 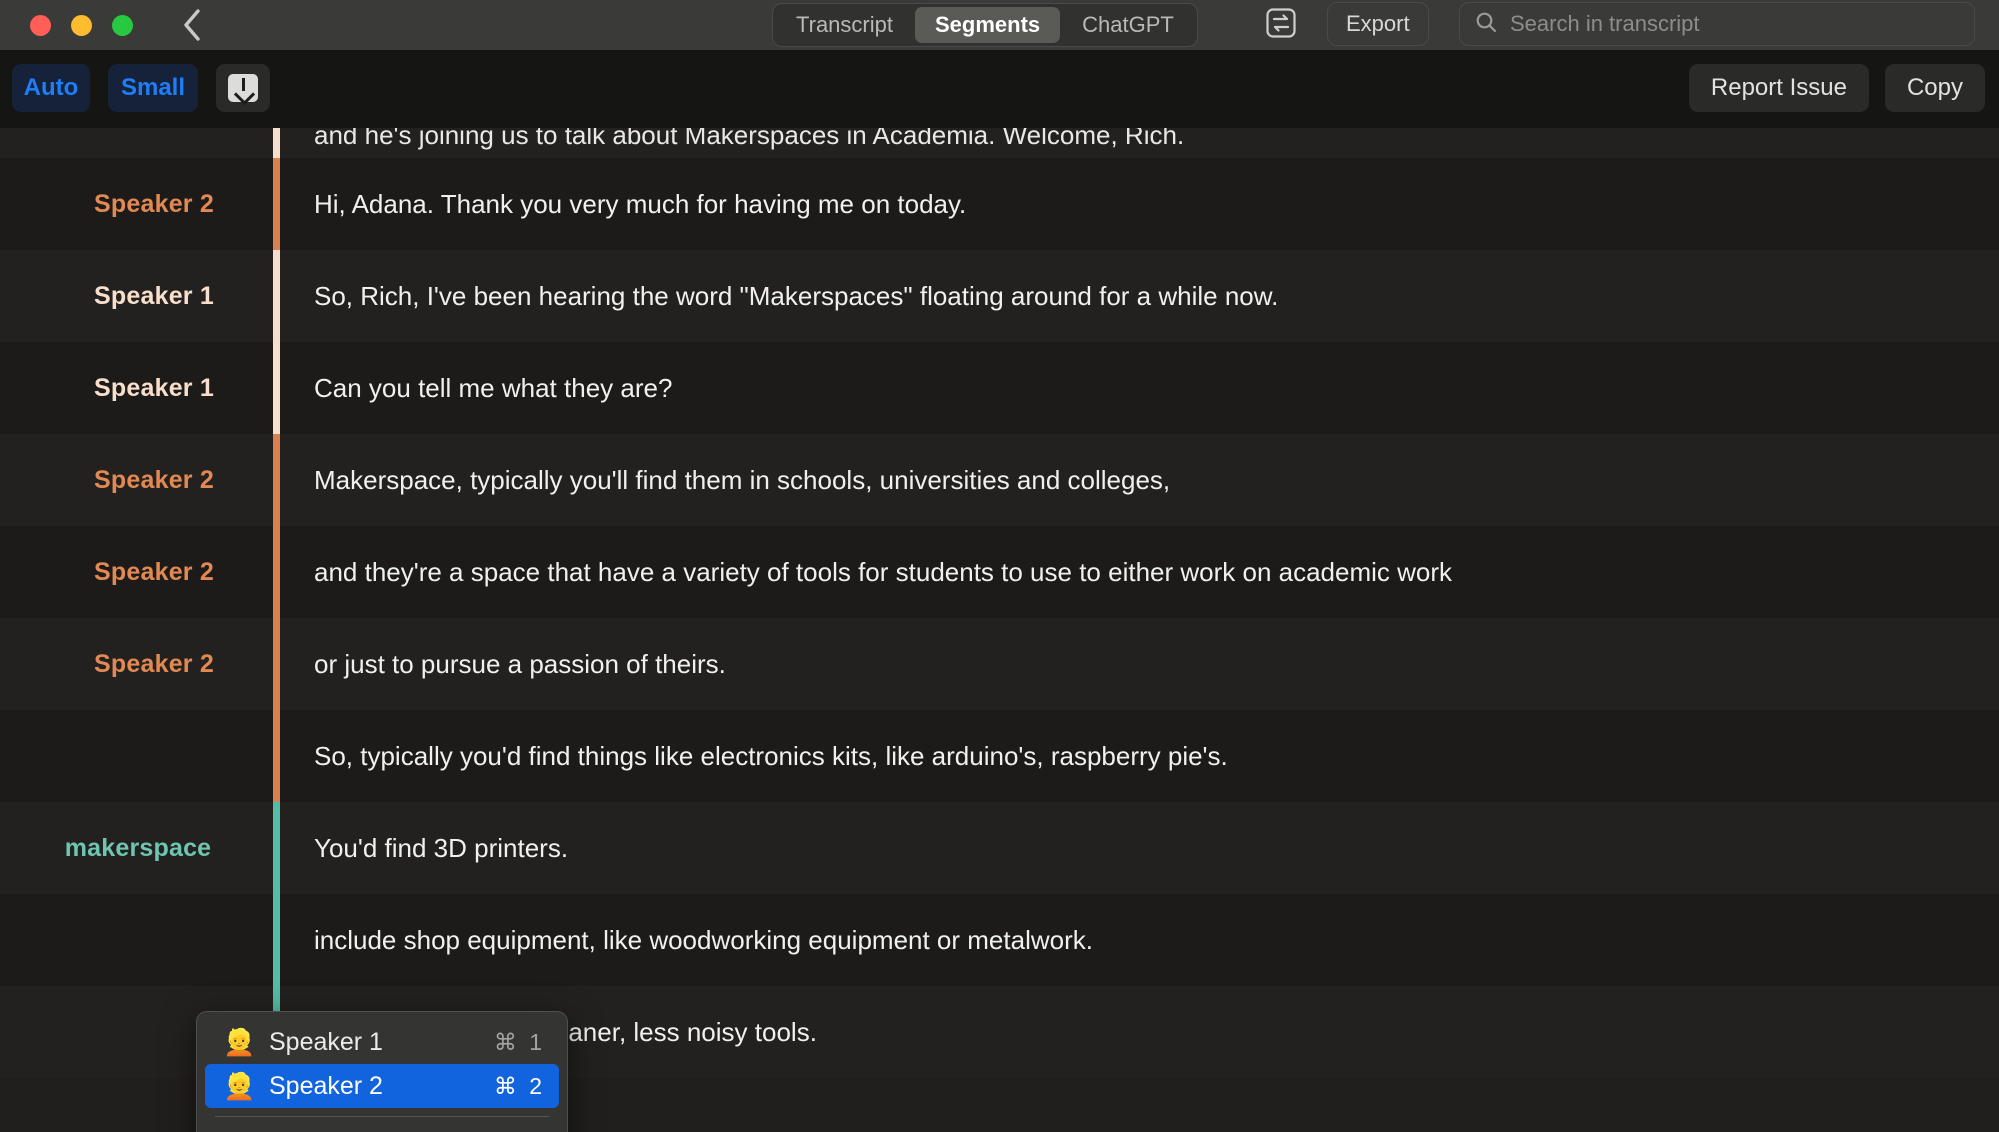 What do you see at coordinates (844, 25) in the screenshot?
I see `tab-transcript: Transcript` at bounding box center [844, 25].